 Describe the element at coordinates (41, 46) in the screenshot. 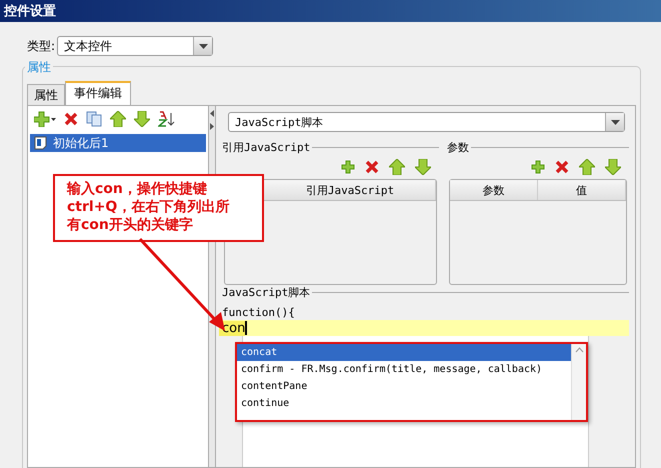

I see `type-label: 类型:` at that location.